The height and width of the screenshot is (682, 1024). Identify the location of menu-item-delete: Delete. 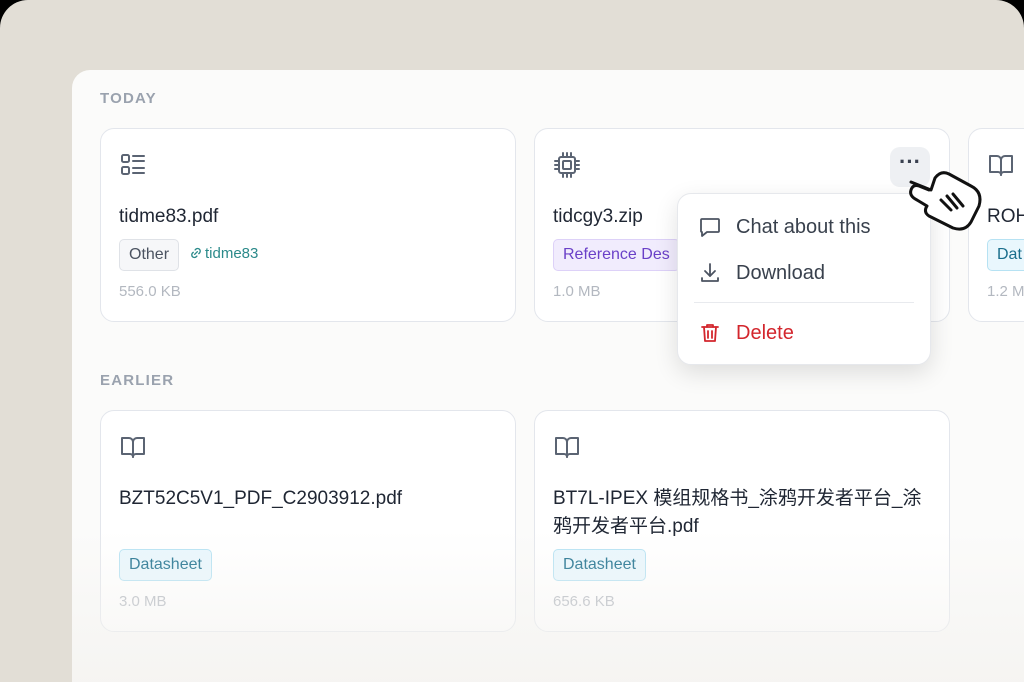
(746, 333).